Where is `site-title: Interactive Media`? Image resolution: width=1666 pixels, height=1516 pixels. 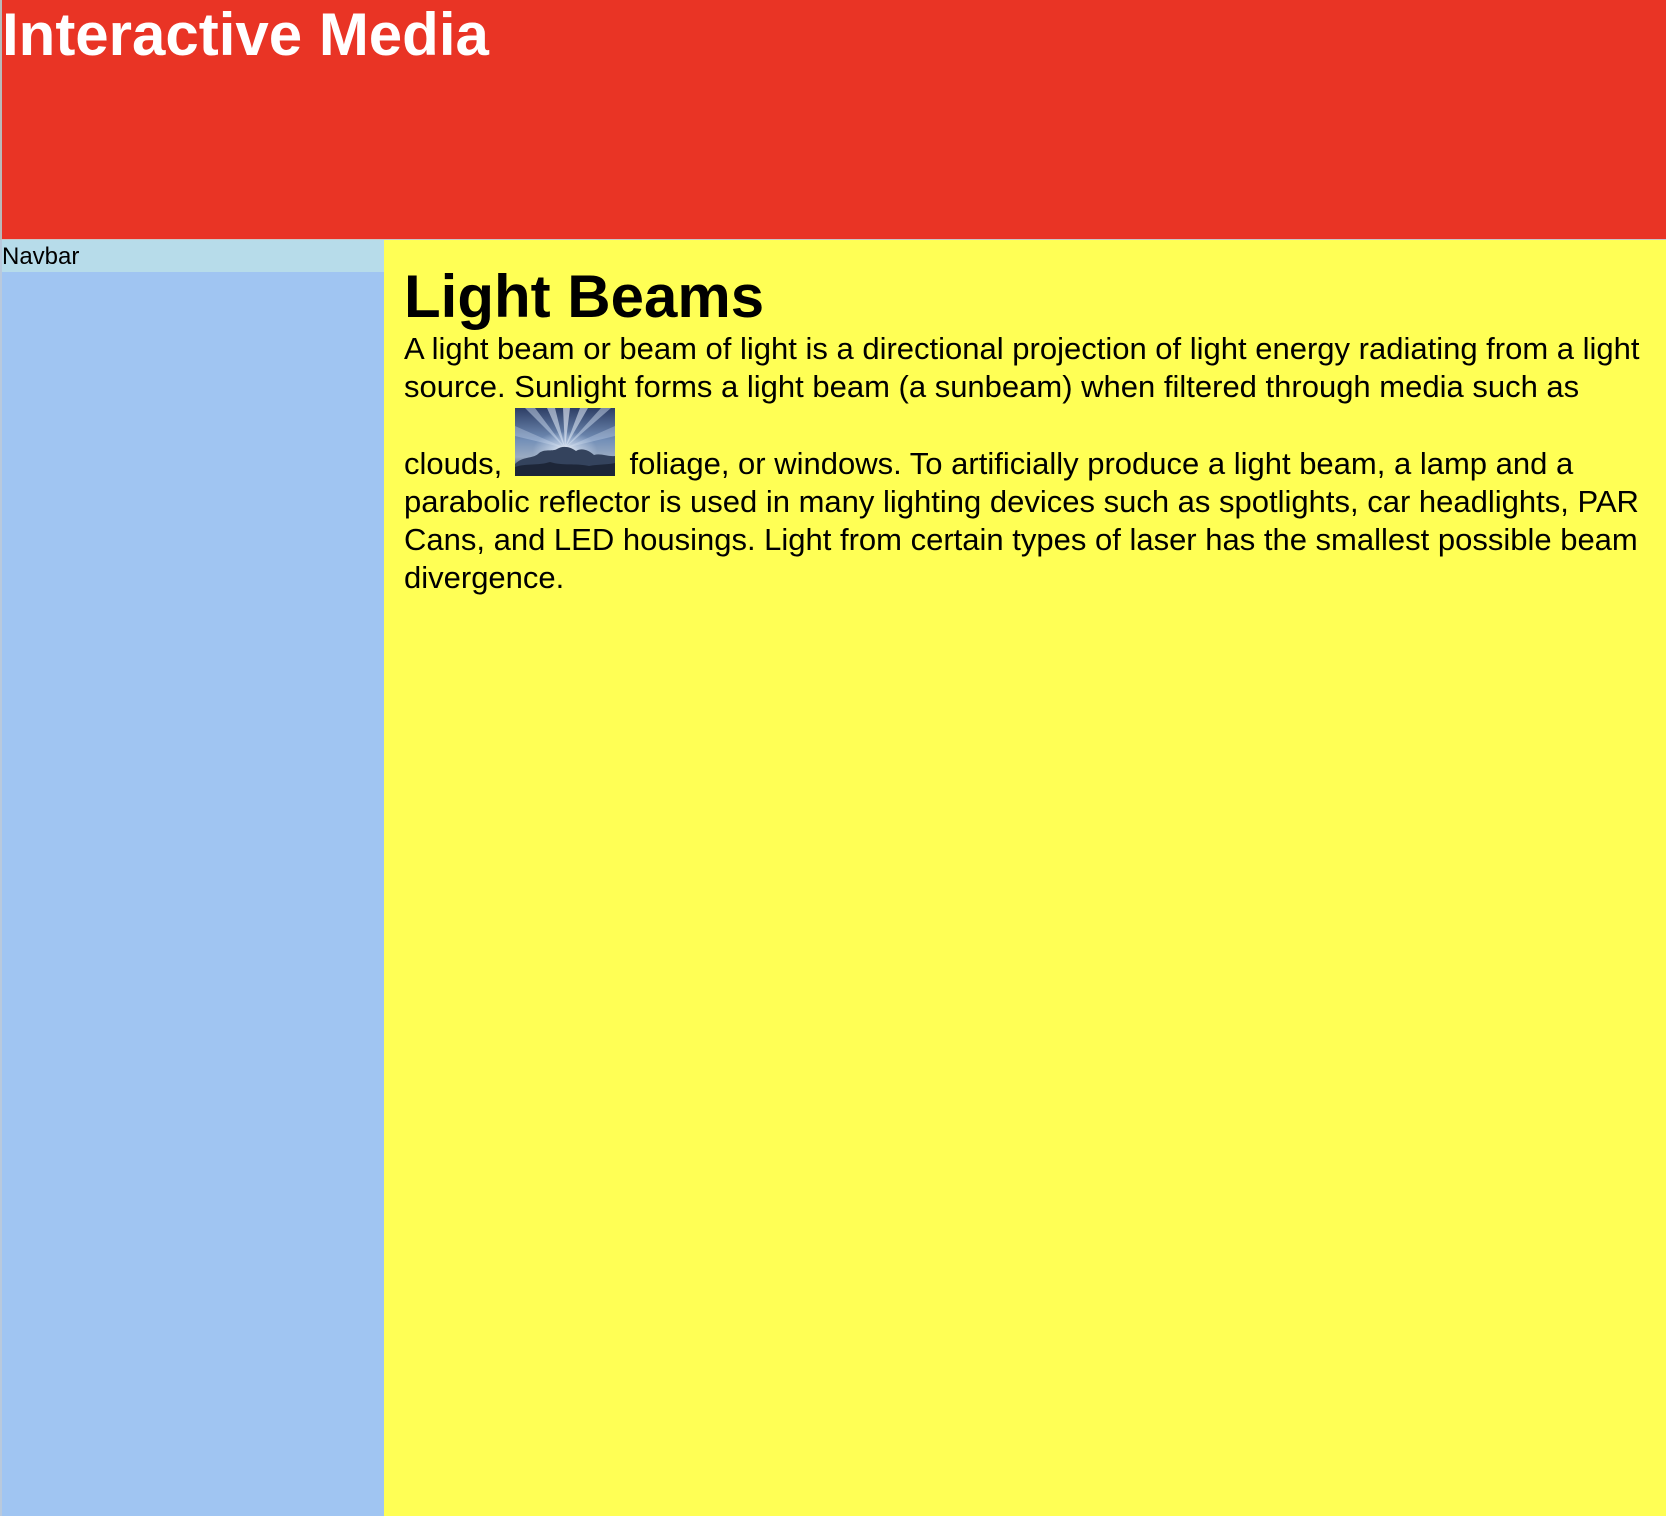
site-title: Interactive Media is located at coordinates (245, 34).